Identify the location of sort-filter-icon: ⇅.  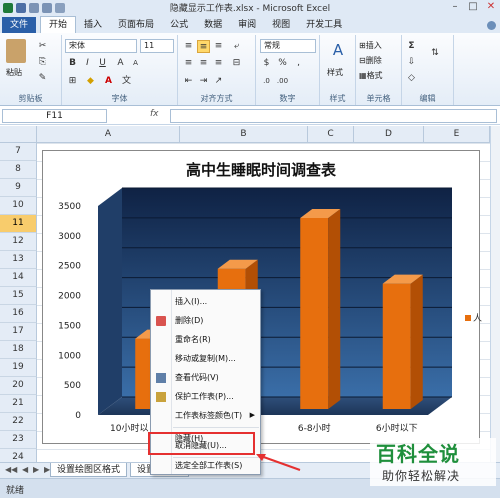
(435, 57).